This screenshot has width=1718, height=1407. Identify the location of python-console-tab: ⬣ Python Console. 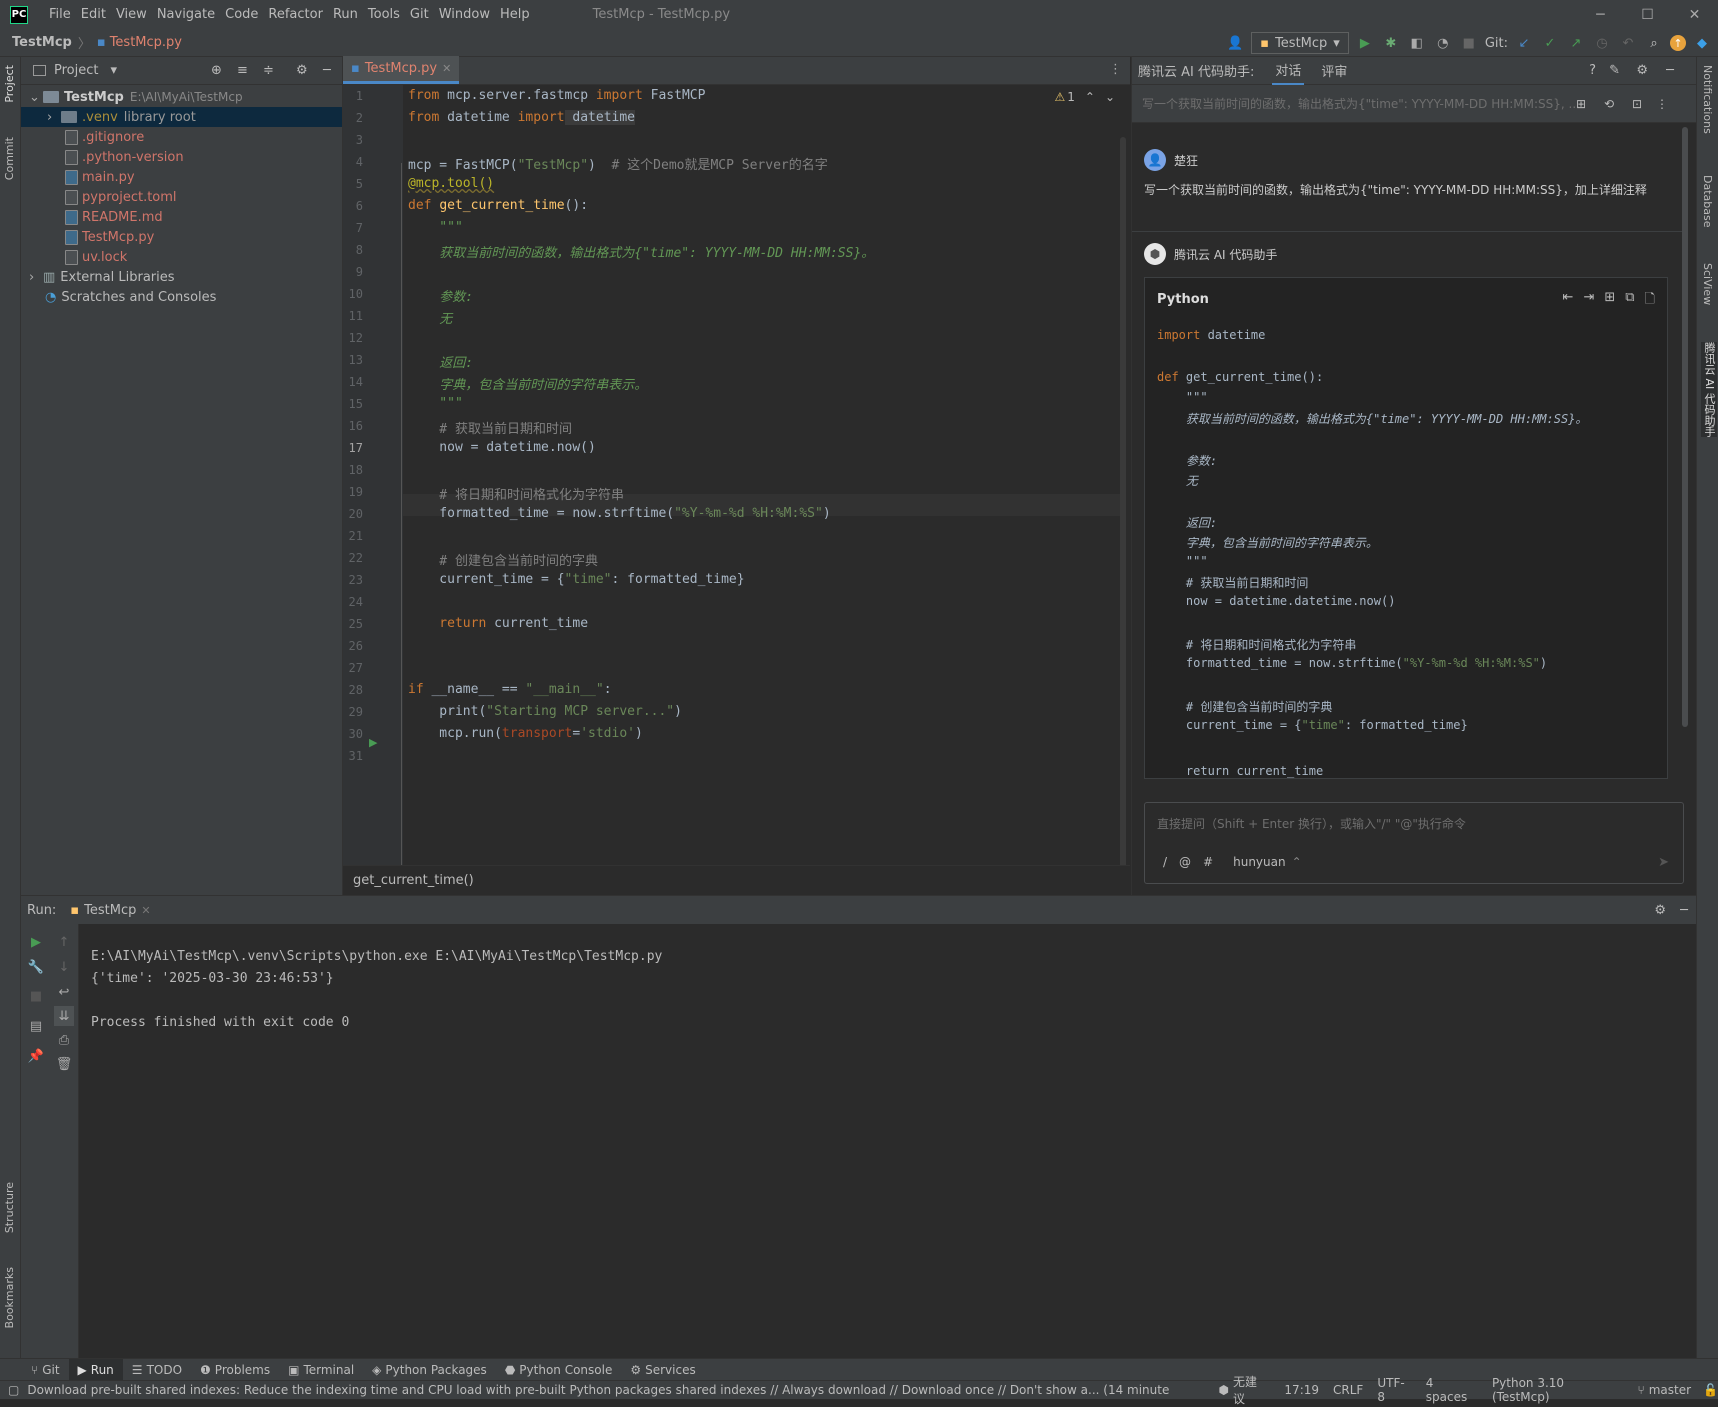
(559, 1370).